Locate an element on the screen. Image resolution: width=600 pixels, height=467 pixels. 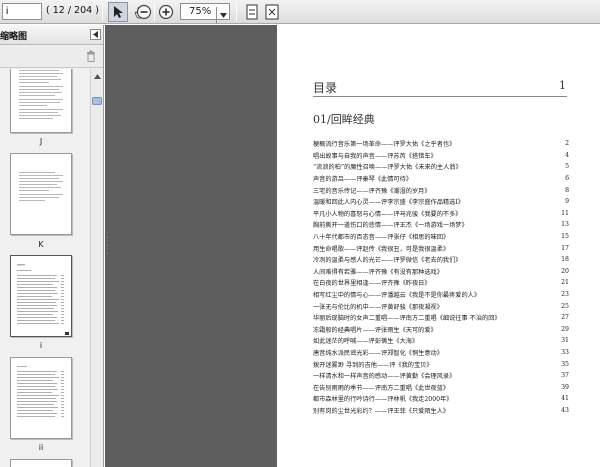
toc-entry-title: 八十年代都市的百态音——评张仔《相思的味回》 is located at coordinates (381, 238).